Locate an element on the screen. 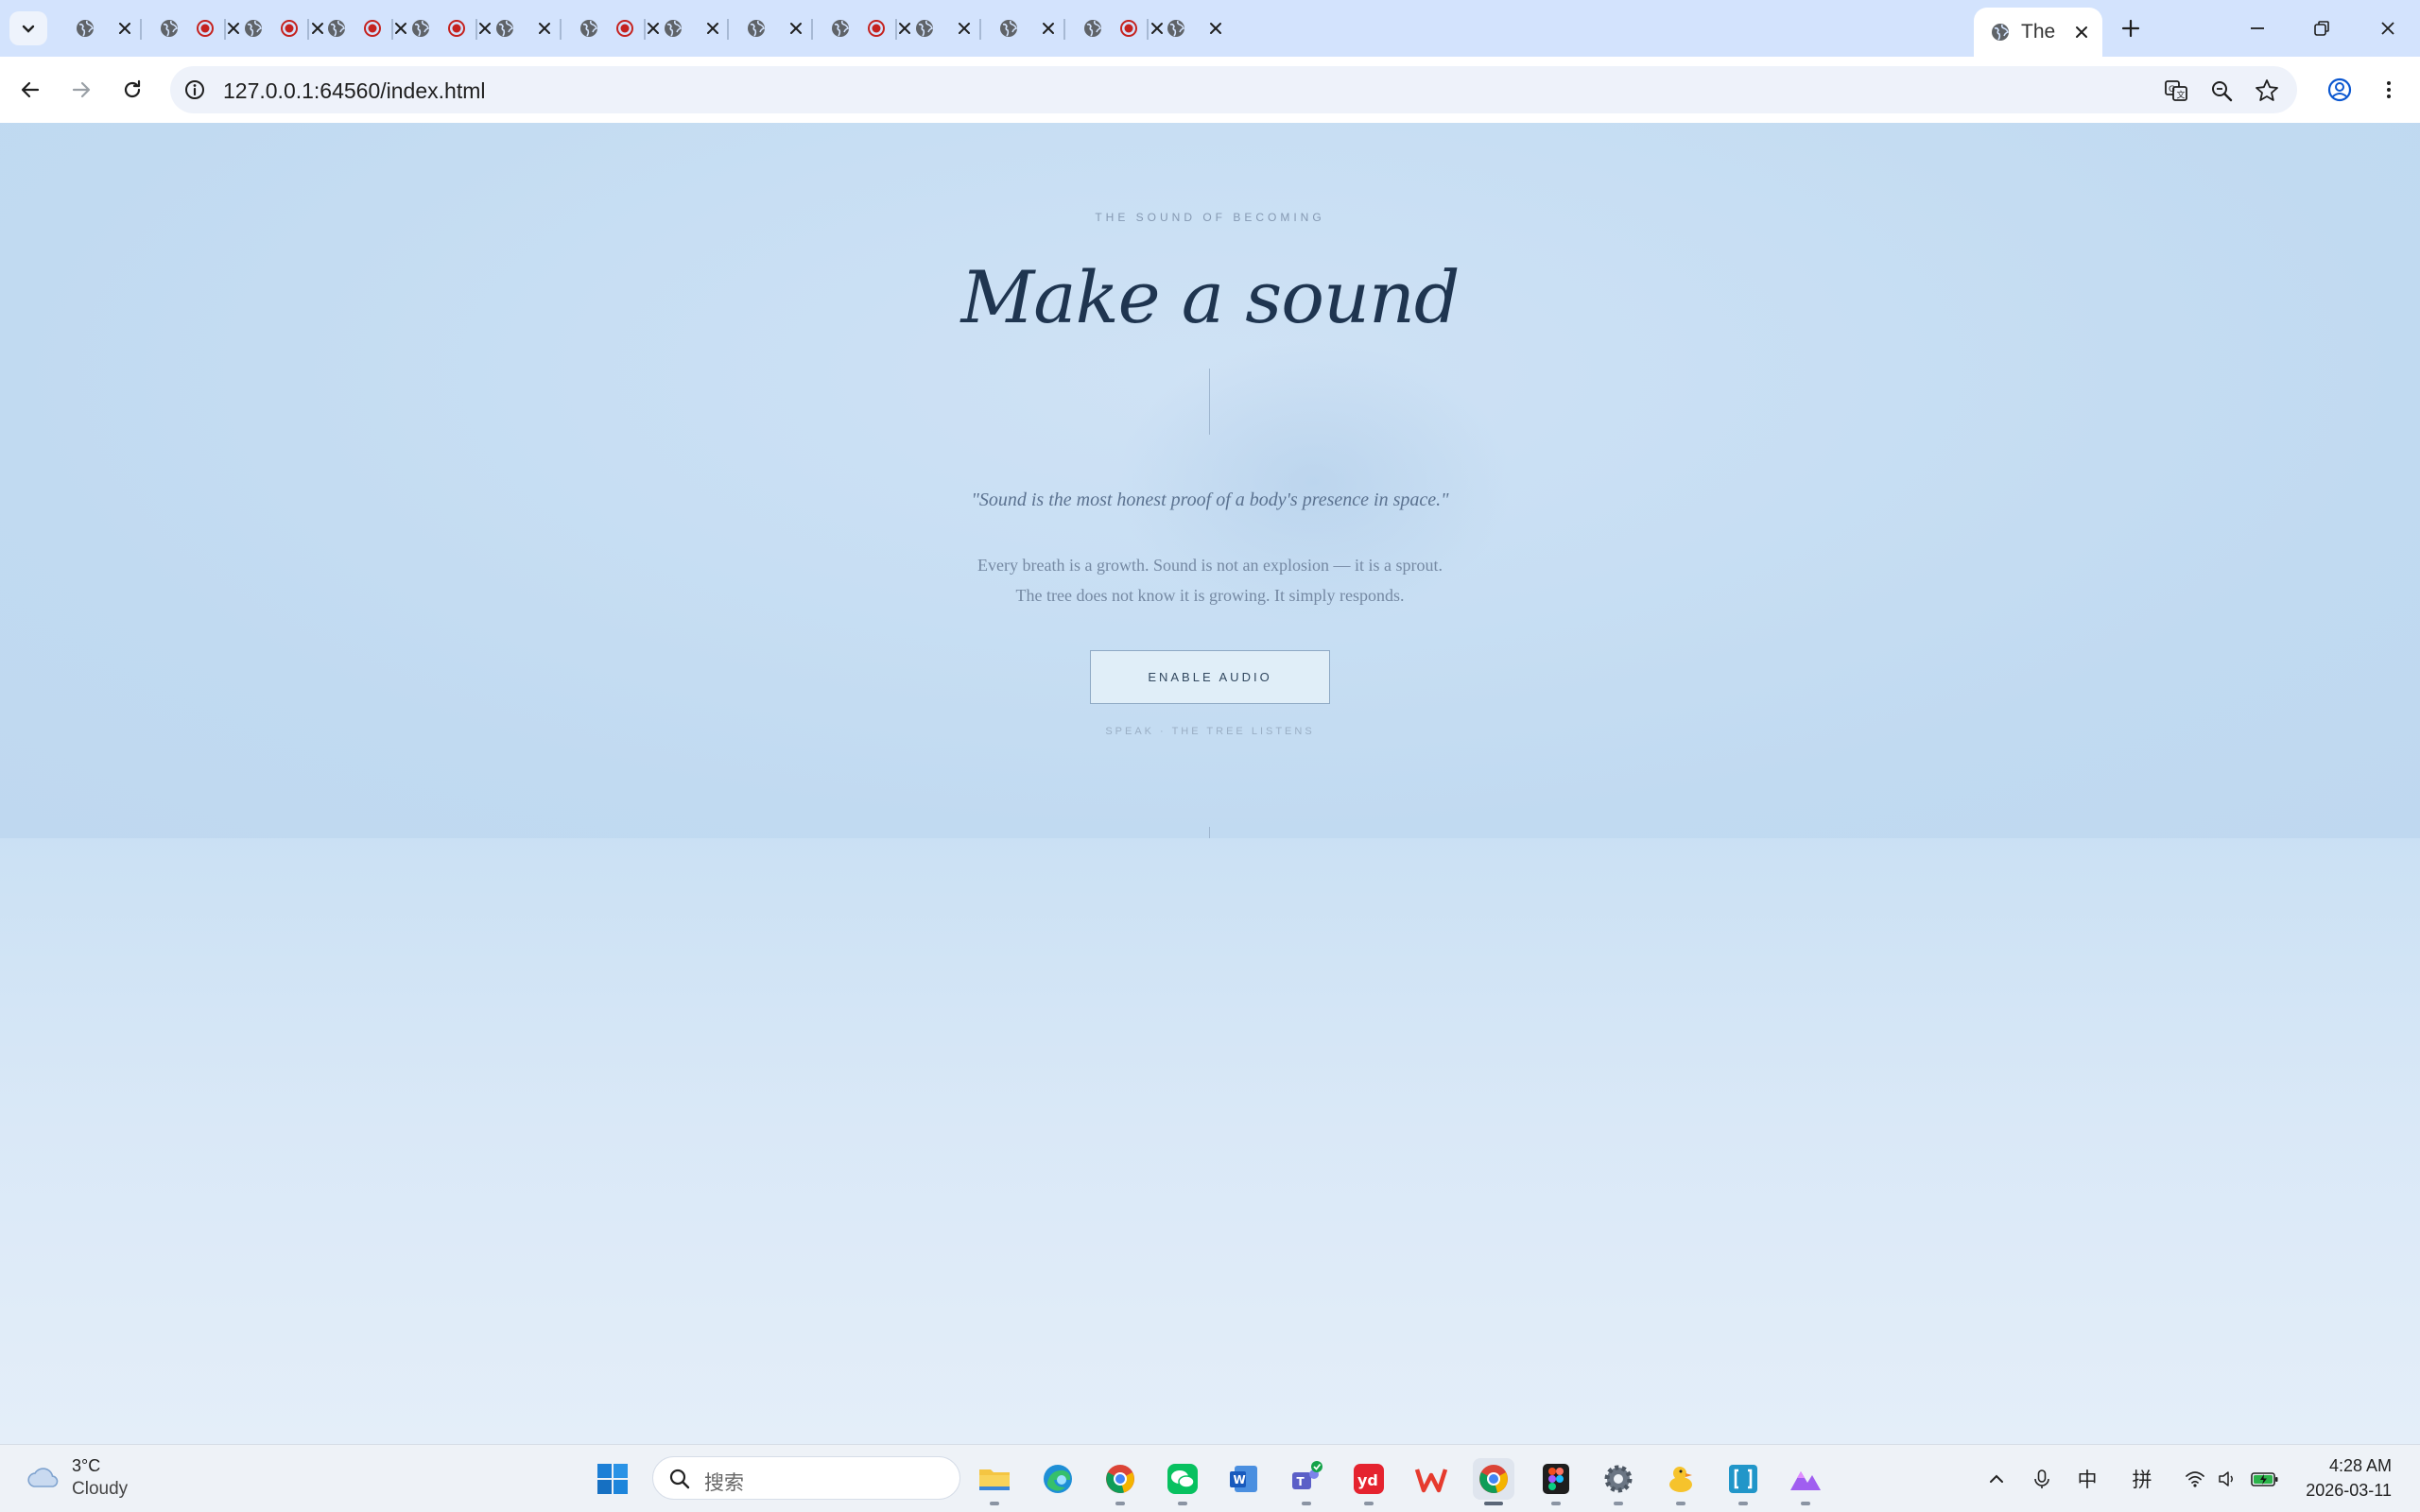  close-window-button is located at coordinates (2388, 28).